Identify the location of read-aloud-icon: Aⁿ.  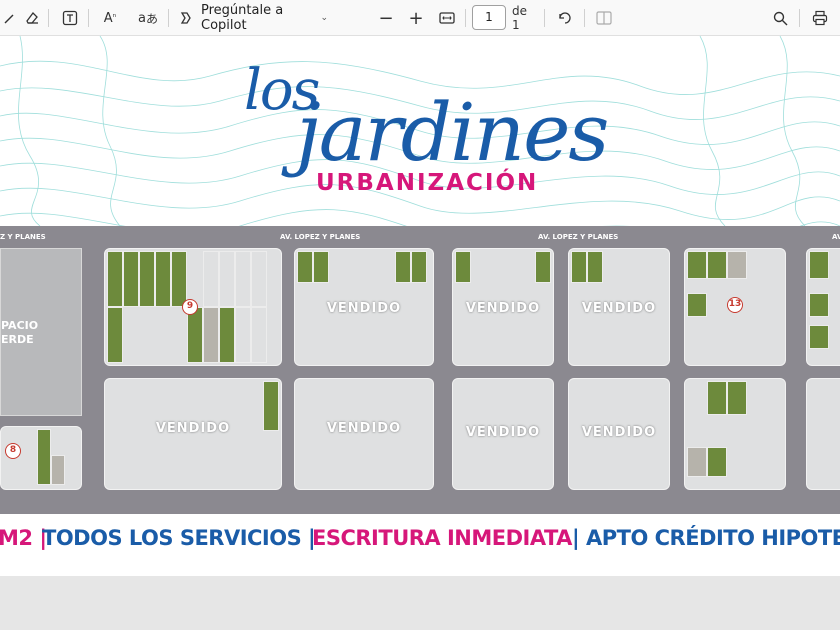
(110, 18).